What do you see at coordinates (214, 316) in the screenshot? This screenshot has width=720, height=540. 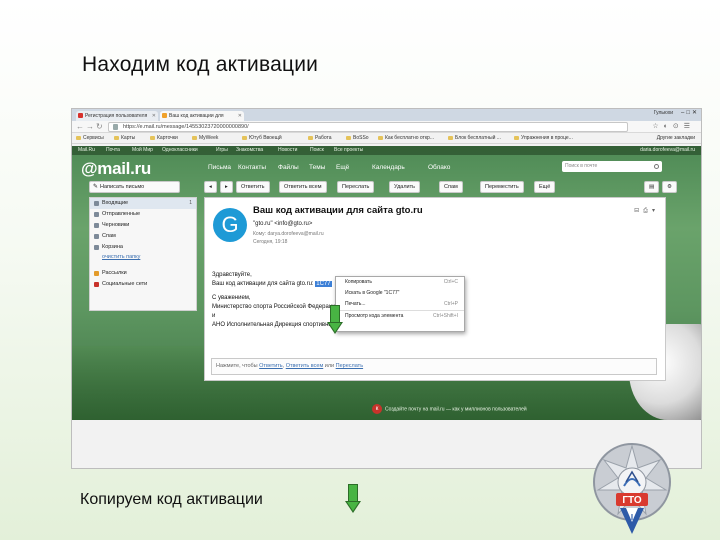 I see `letter-org-line: и` at bounding box center [214, 316].